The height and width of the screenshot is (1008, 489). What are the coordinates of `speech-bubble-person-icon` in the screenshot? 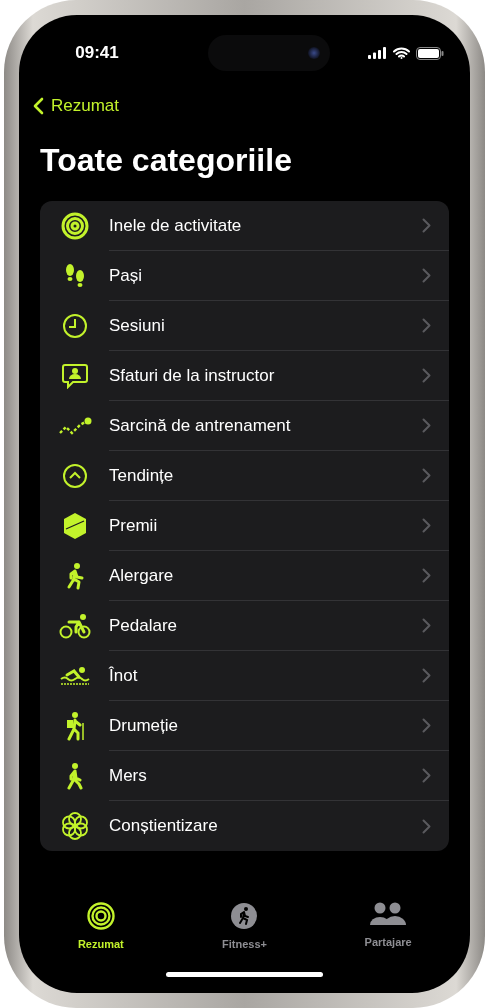 It's located at (74, 376).